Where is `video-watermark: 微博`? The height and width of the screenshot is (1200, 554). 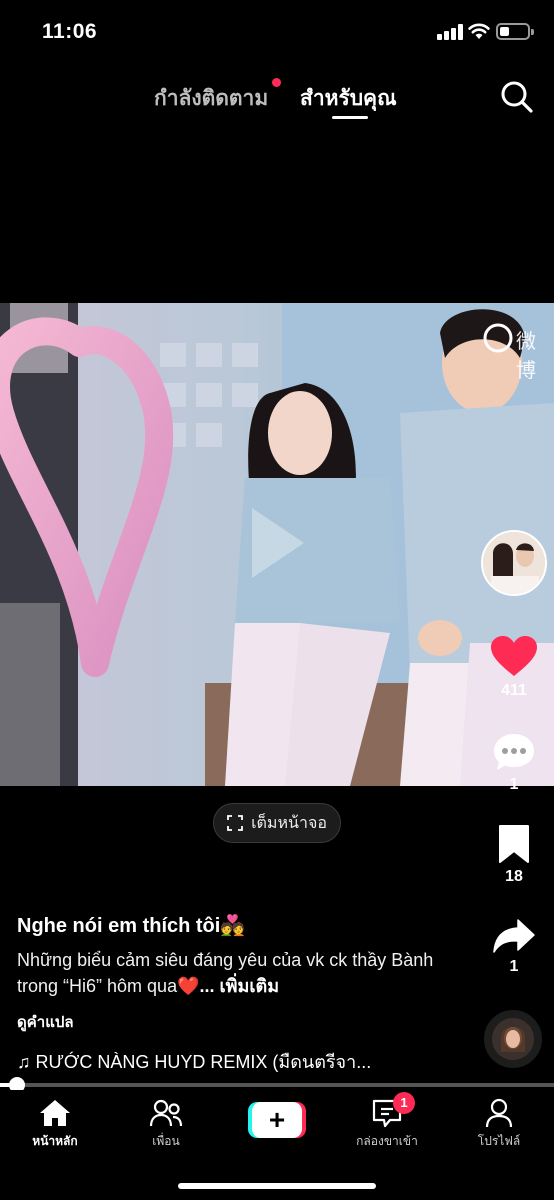
video-watermark: 微博 is located at coordinates (526, 355).